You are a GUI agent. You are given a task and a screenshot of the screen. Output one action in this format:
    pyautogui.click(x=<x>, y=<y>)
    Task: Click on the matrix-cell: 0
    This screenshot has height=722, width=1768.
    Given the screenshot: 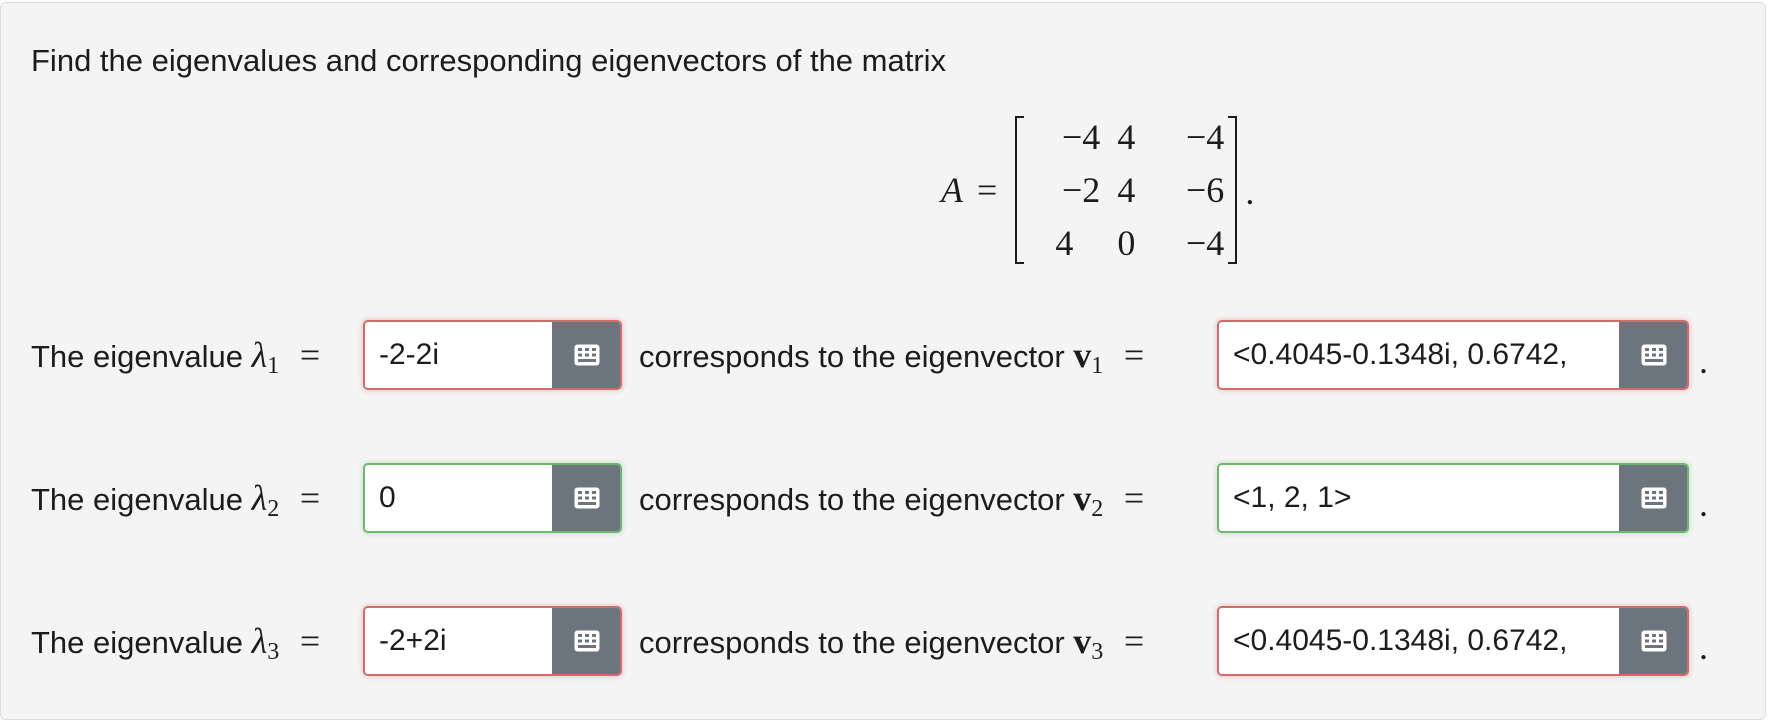 What is the action you would take?
    pyautogui.click(x=1126, y=243)
    